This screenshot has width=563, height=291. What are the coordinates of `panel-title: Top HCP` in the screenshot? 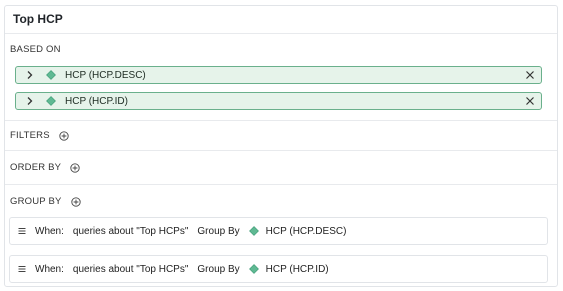 It's located at (281, 20).